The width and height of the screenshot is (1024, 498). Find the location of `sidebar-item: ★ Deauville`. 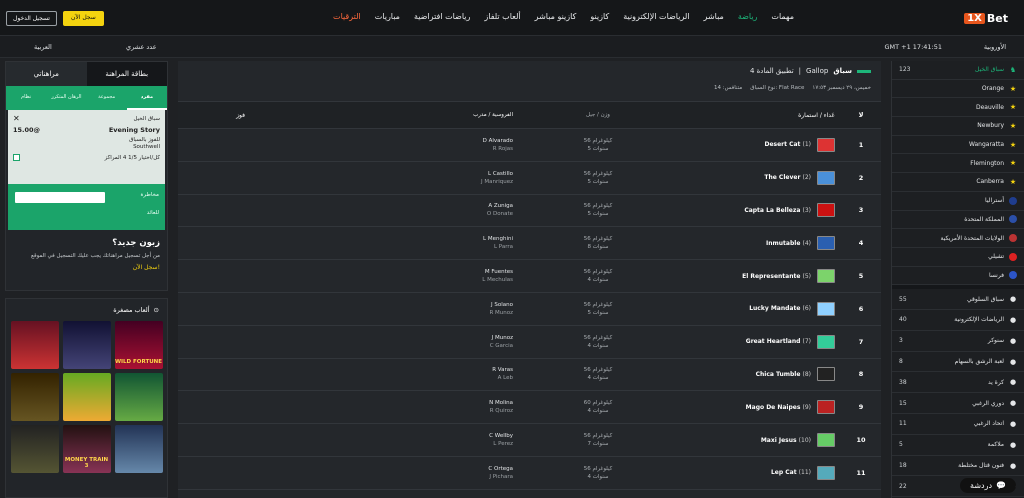

sidebar-item: ★ Deauville is located at coordinates (958, 108).